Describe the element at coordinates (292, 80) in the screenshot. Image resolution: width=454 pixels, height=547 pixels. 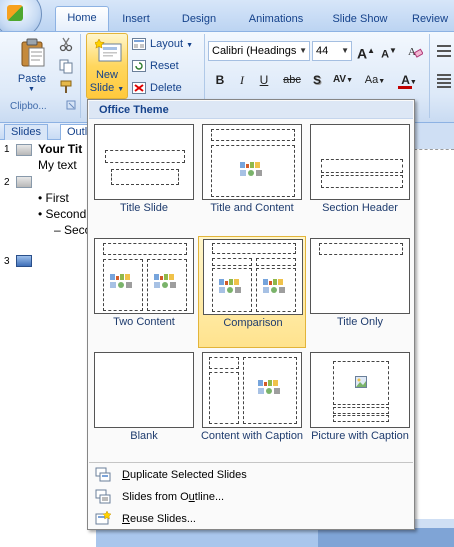
I see `strikethrough-button: abc` at that location.